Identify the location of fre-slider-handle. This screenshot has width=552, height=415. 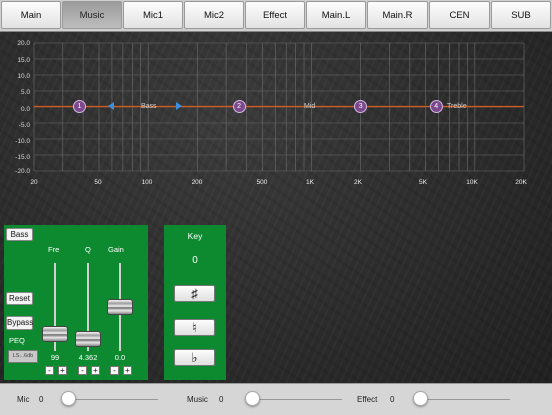
(55, 334).